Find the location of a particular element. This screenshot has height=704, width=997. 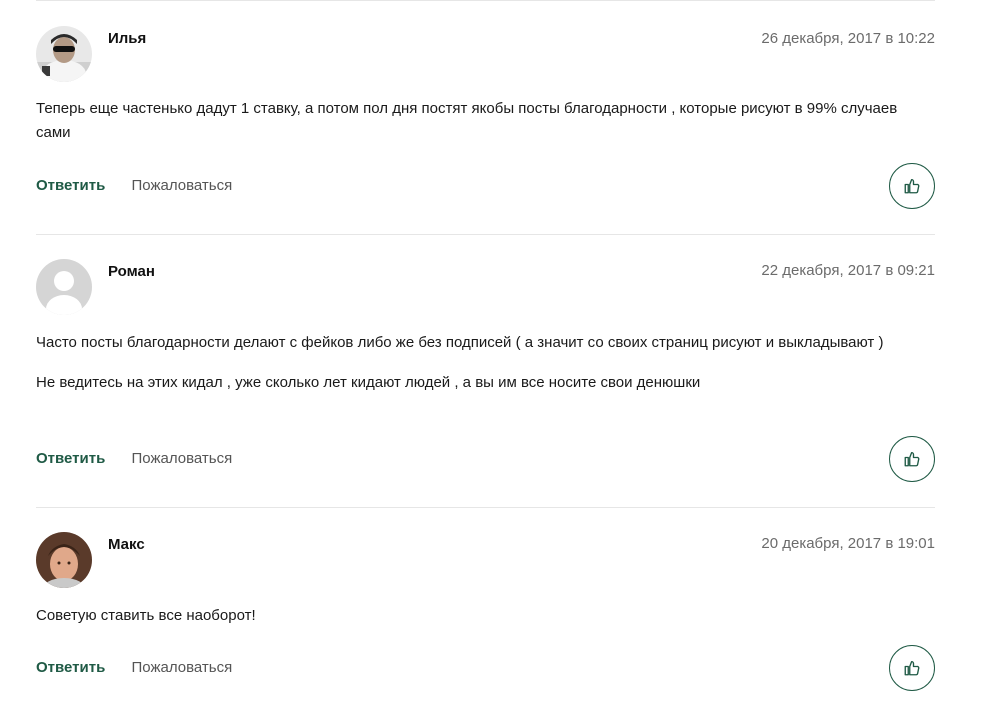

comment-date: 20 декабря, 2017 в 19:01 is located at coordinates (848, 543).